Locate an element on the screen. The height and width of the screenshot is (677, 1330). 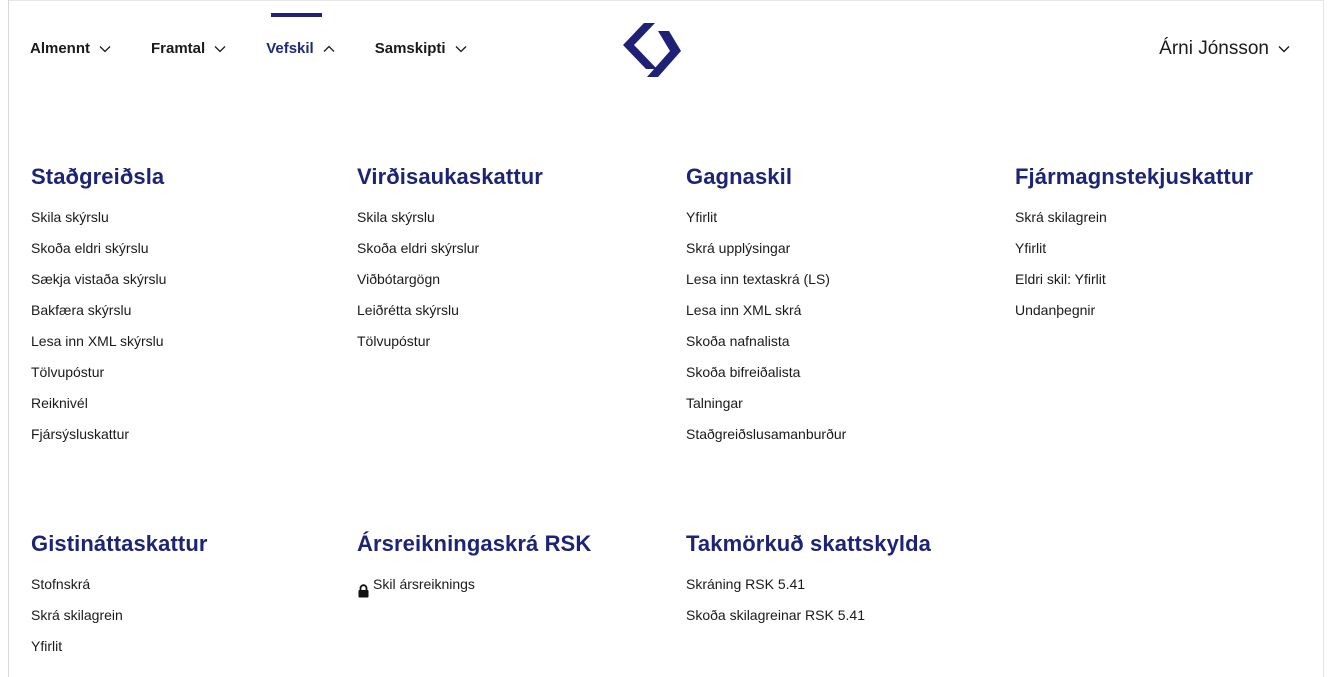
menu-link: Talningar is located at coordinates (766, 403).